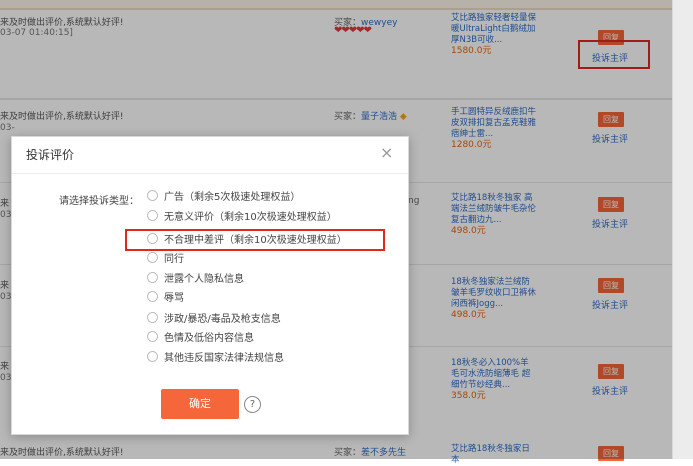  I want to click on option-competitor: 同行, so click(165, 259).